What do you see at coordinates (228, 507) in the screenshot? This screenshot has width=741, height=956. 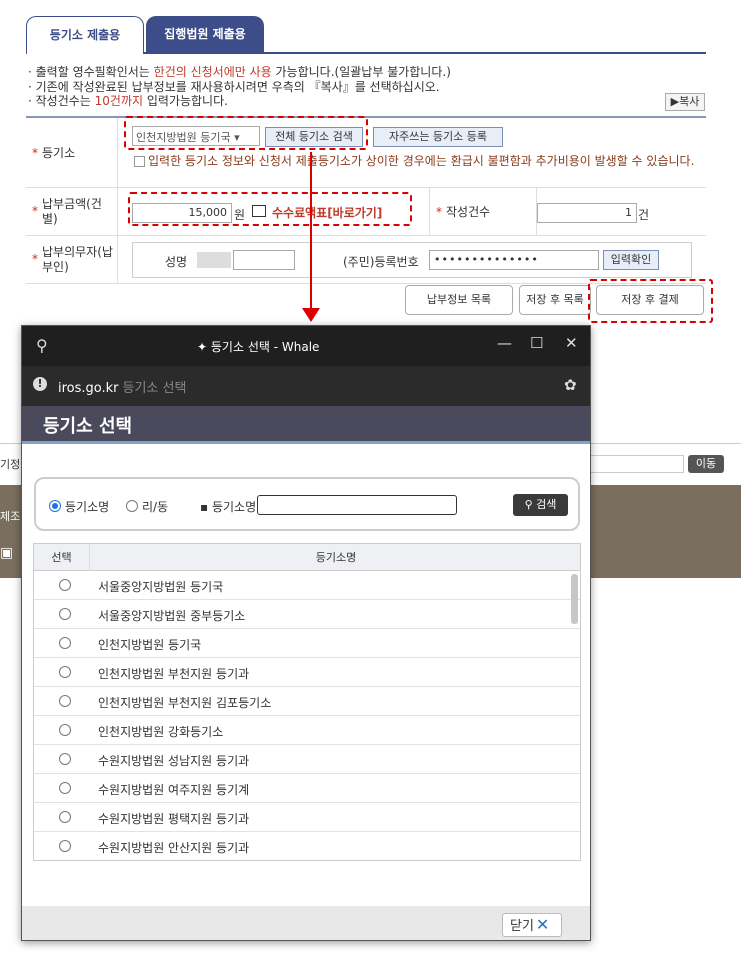 I see `search-label: ▪ 등기소명` at bounding box center [228, 507].